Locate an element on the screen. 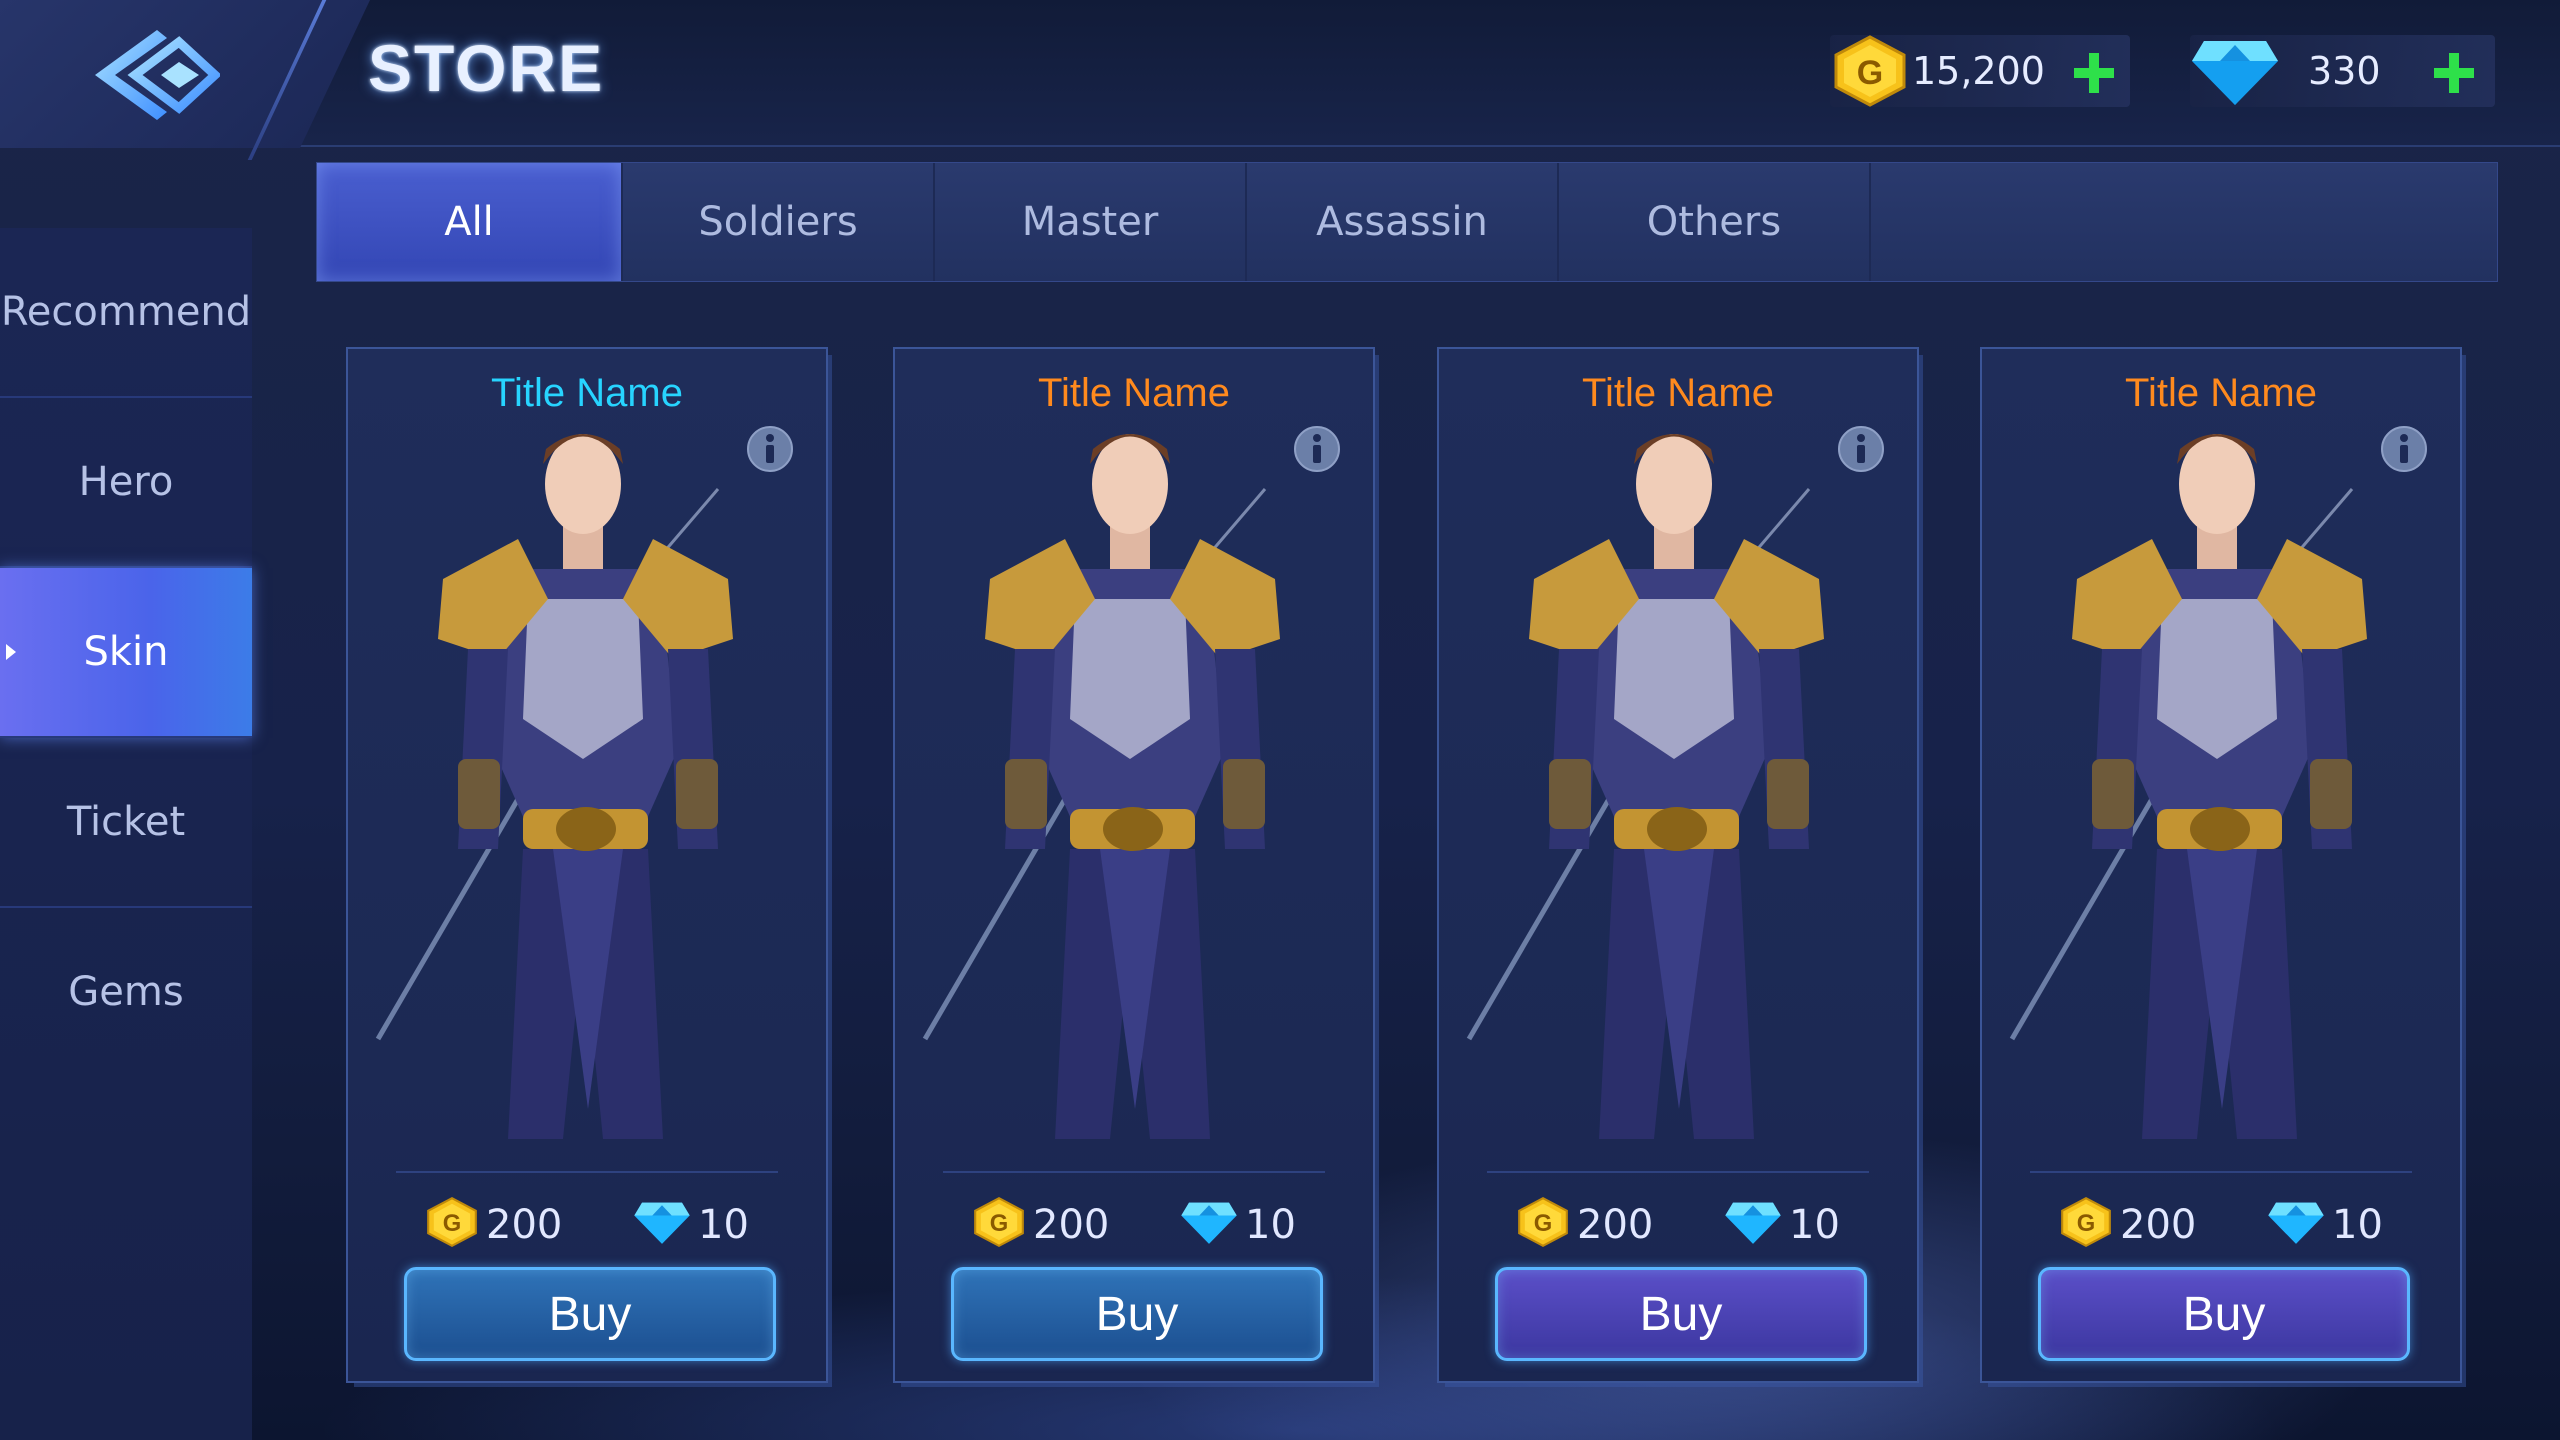 The height and width of the screenshot is (1440, 2560). back-button is located at coordinates (158, 75).